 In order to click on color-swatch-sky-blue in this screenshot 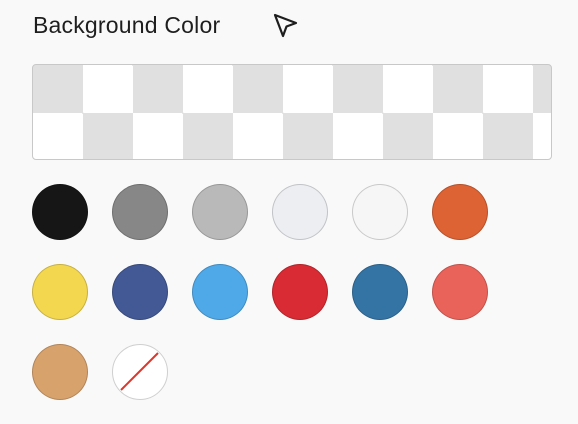, I will do `click(220, 292)`.